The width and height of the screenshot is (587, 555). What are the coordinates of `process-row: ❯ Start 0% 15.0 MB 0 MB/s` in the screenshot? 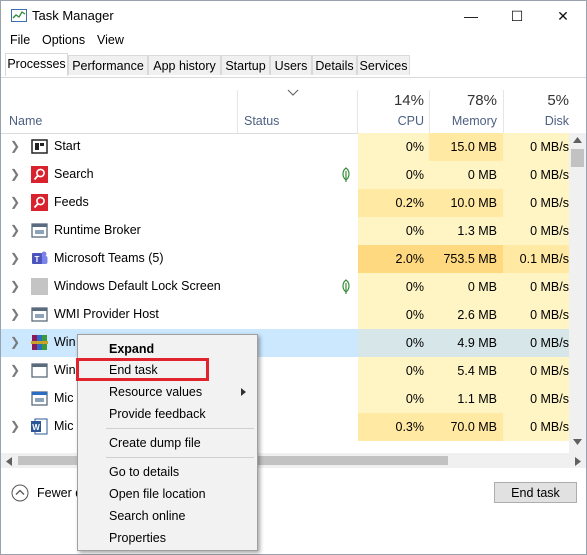 It's located at (285, 147).